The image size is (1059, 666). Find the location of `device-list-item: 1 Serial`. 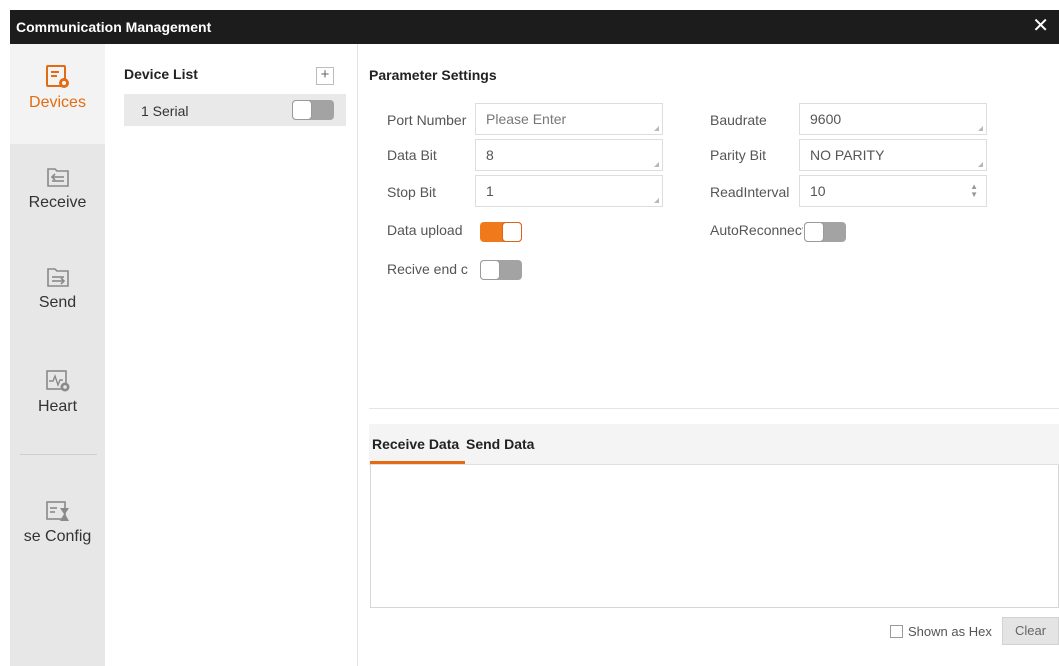

device-list-item: 1 Serial is located at coordinates (235, 110).